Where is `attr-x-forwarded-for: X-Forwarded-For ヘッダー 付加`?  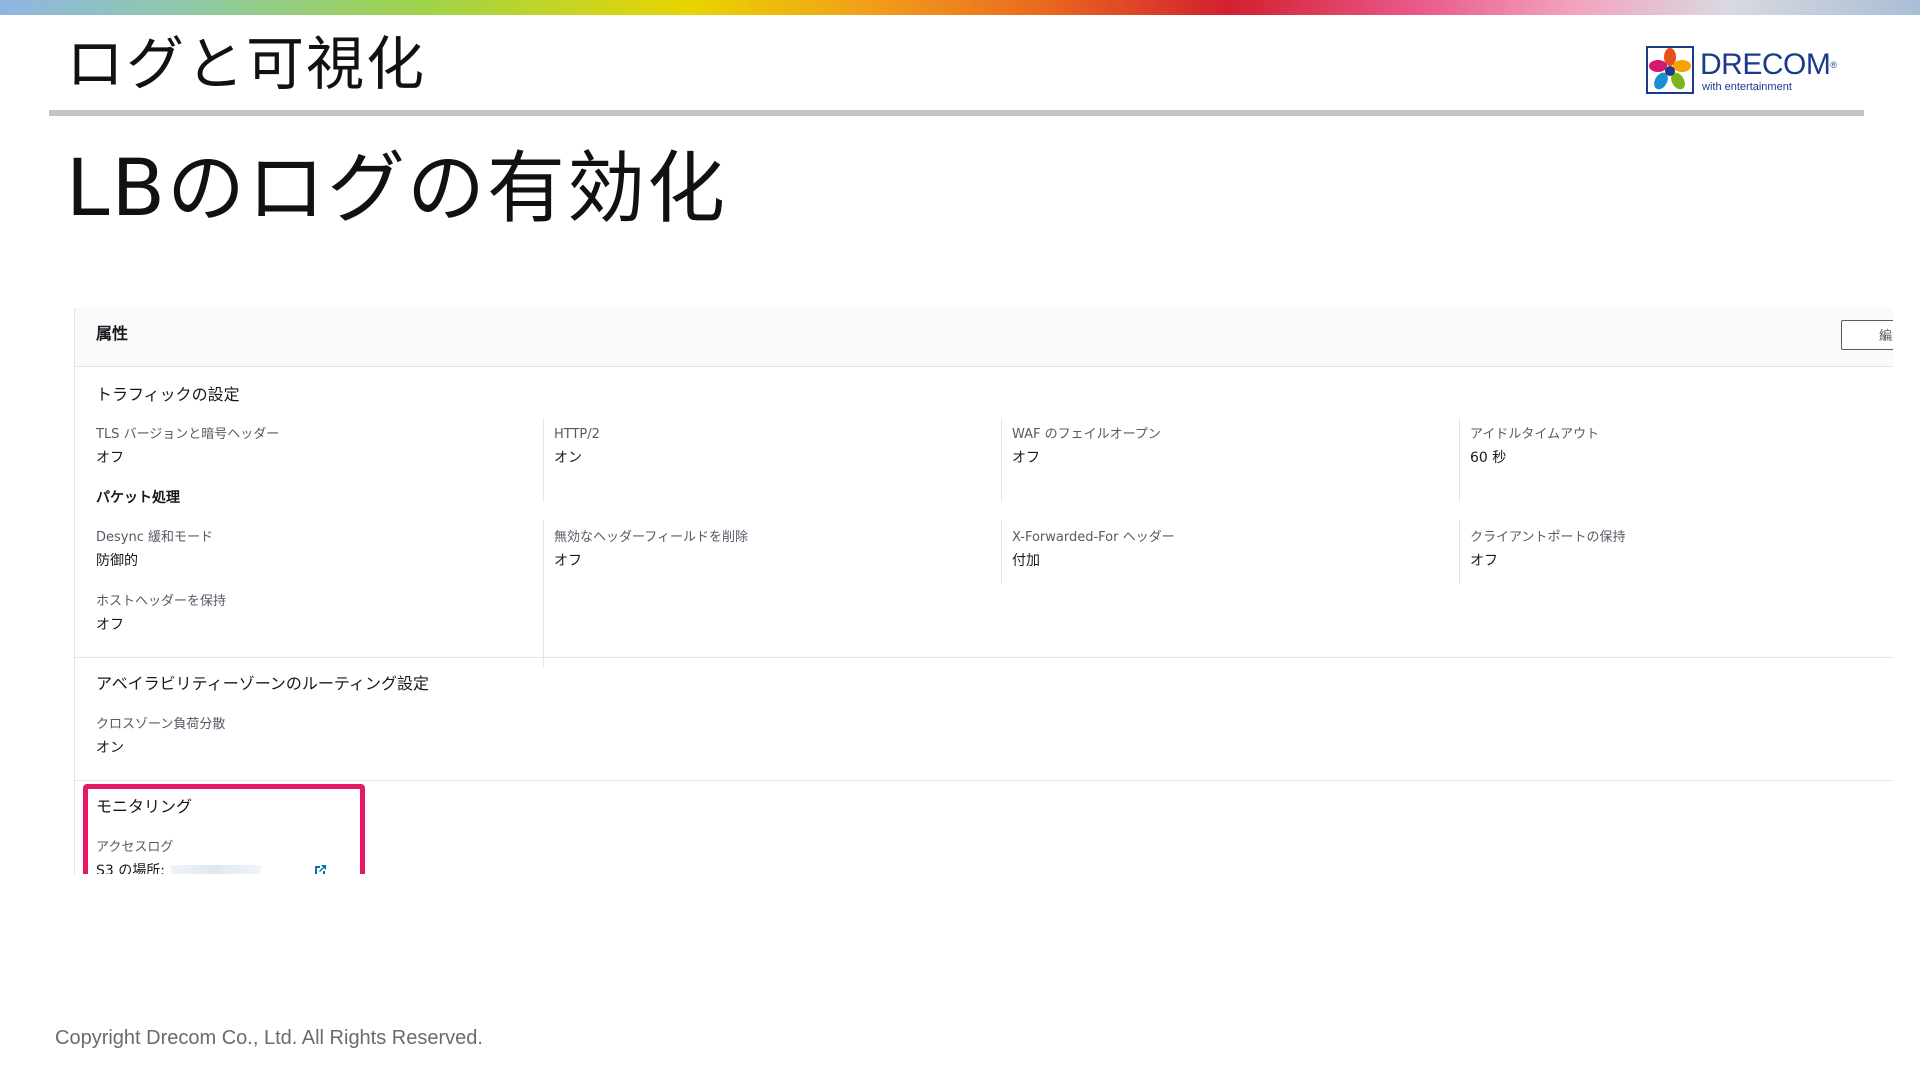
attr-x-forwarded-for: X-Forwarded-For ヘッダー 付加 is located at coordinates (1093, 549).